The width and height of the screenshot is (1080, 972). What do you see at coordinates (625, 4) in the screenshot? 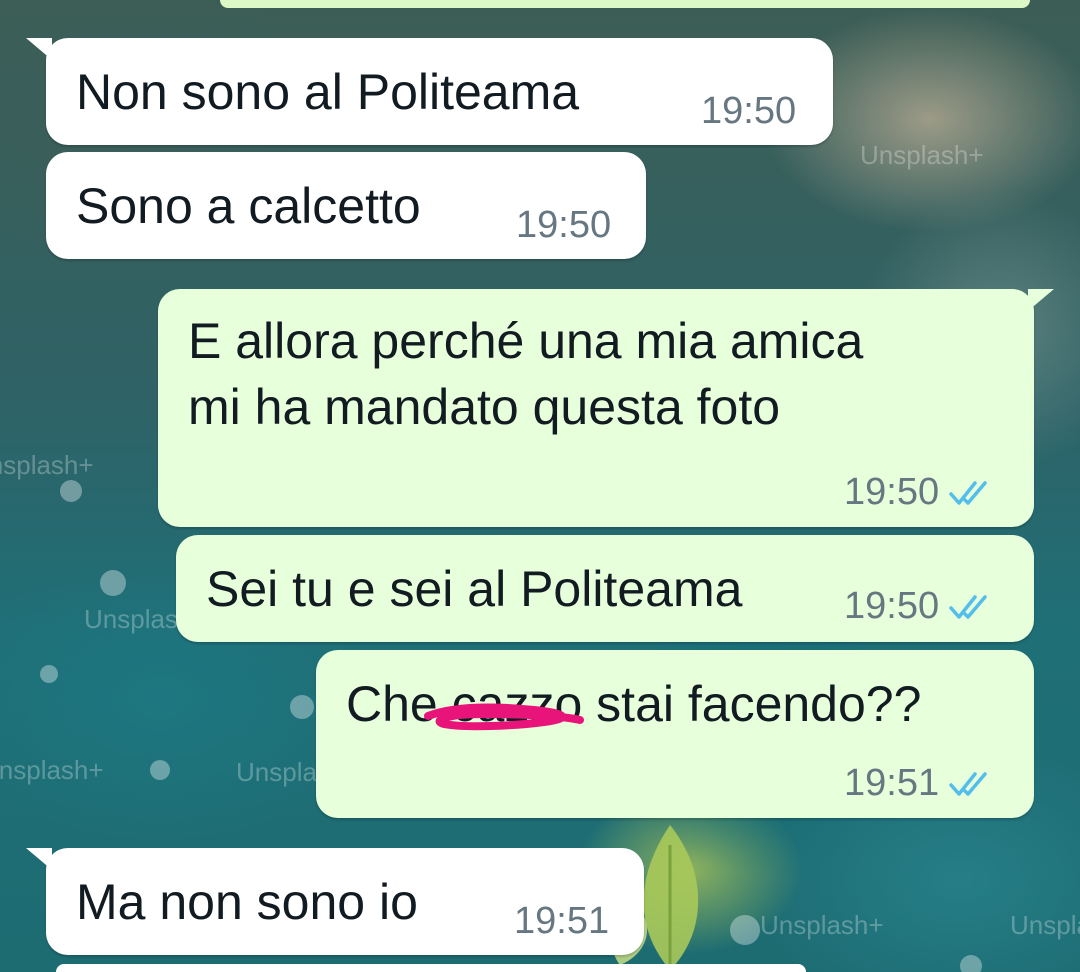
I see `previous-message-edge` at bounding box center [625, 4].